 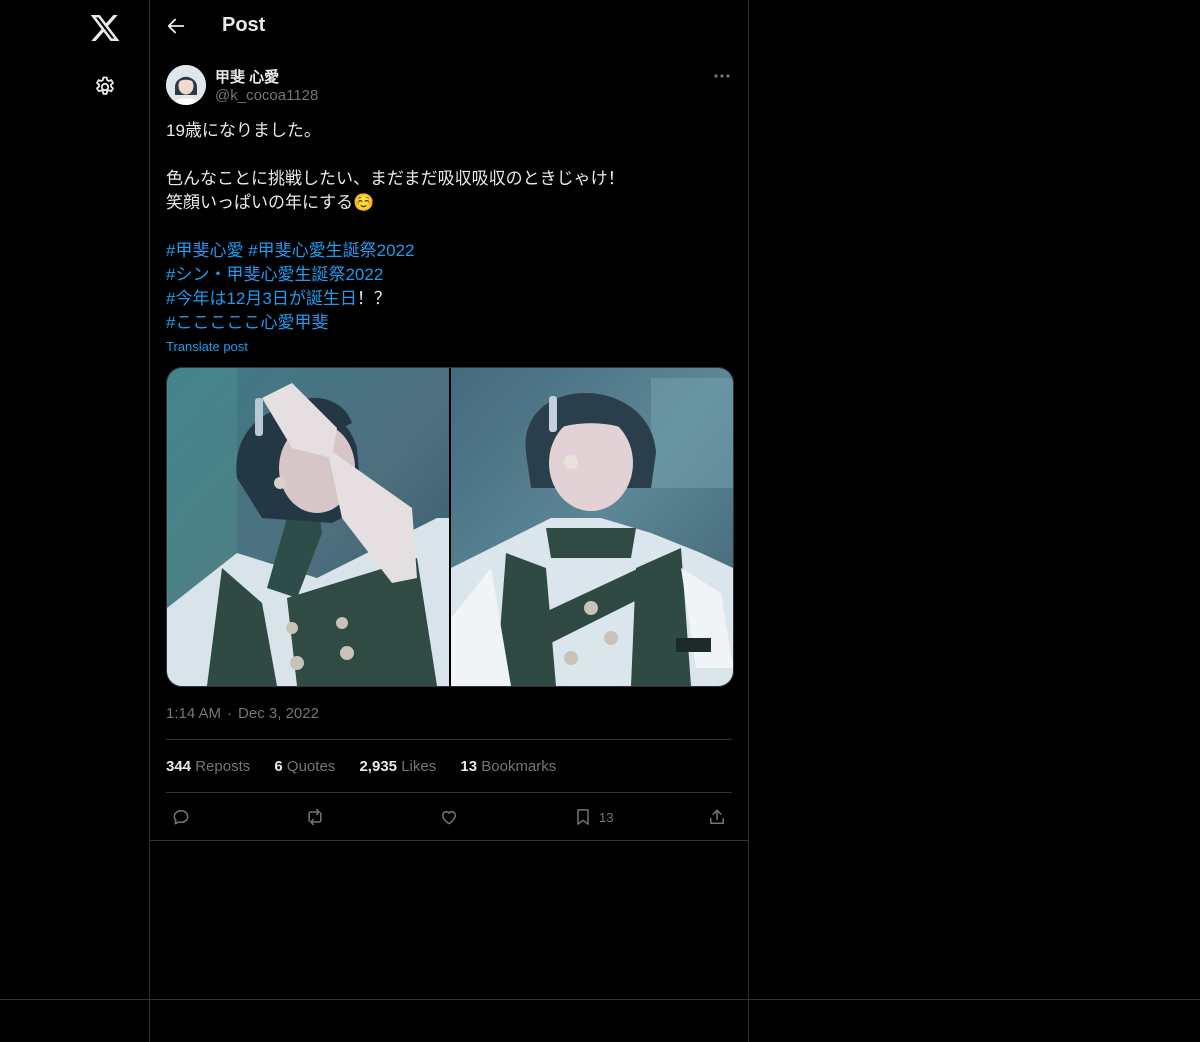 I want to click on bookmark-count: 13, so click(x=606, y=817).